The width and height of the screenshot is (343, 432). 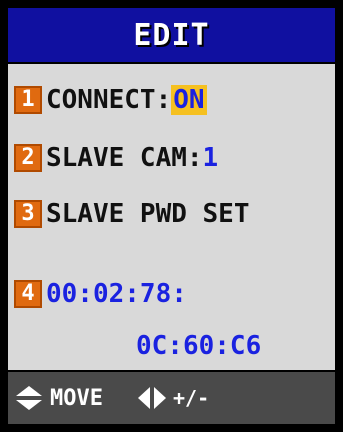 I want to click on left-right-arrows-icon, so click(x=151, y=398).